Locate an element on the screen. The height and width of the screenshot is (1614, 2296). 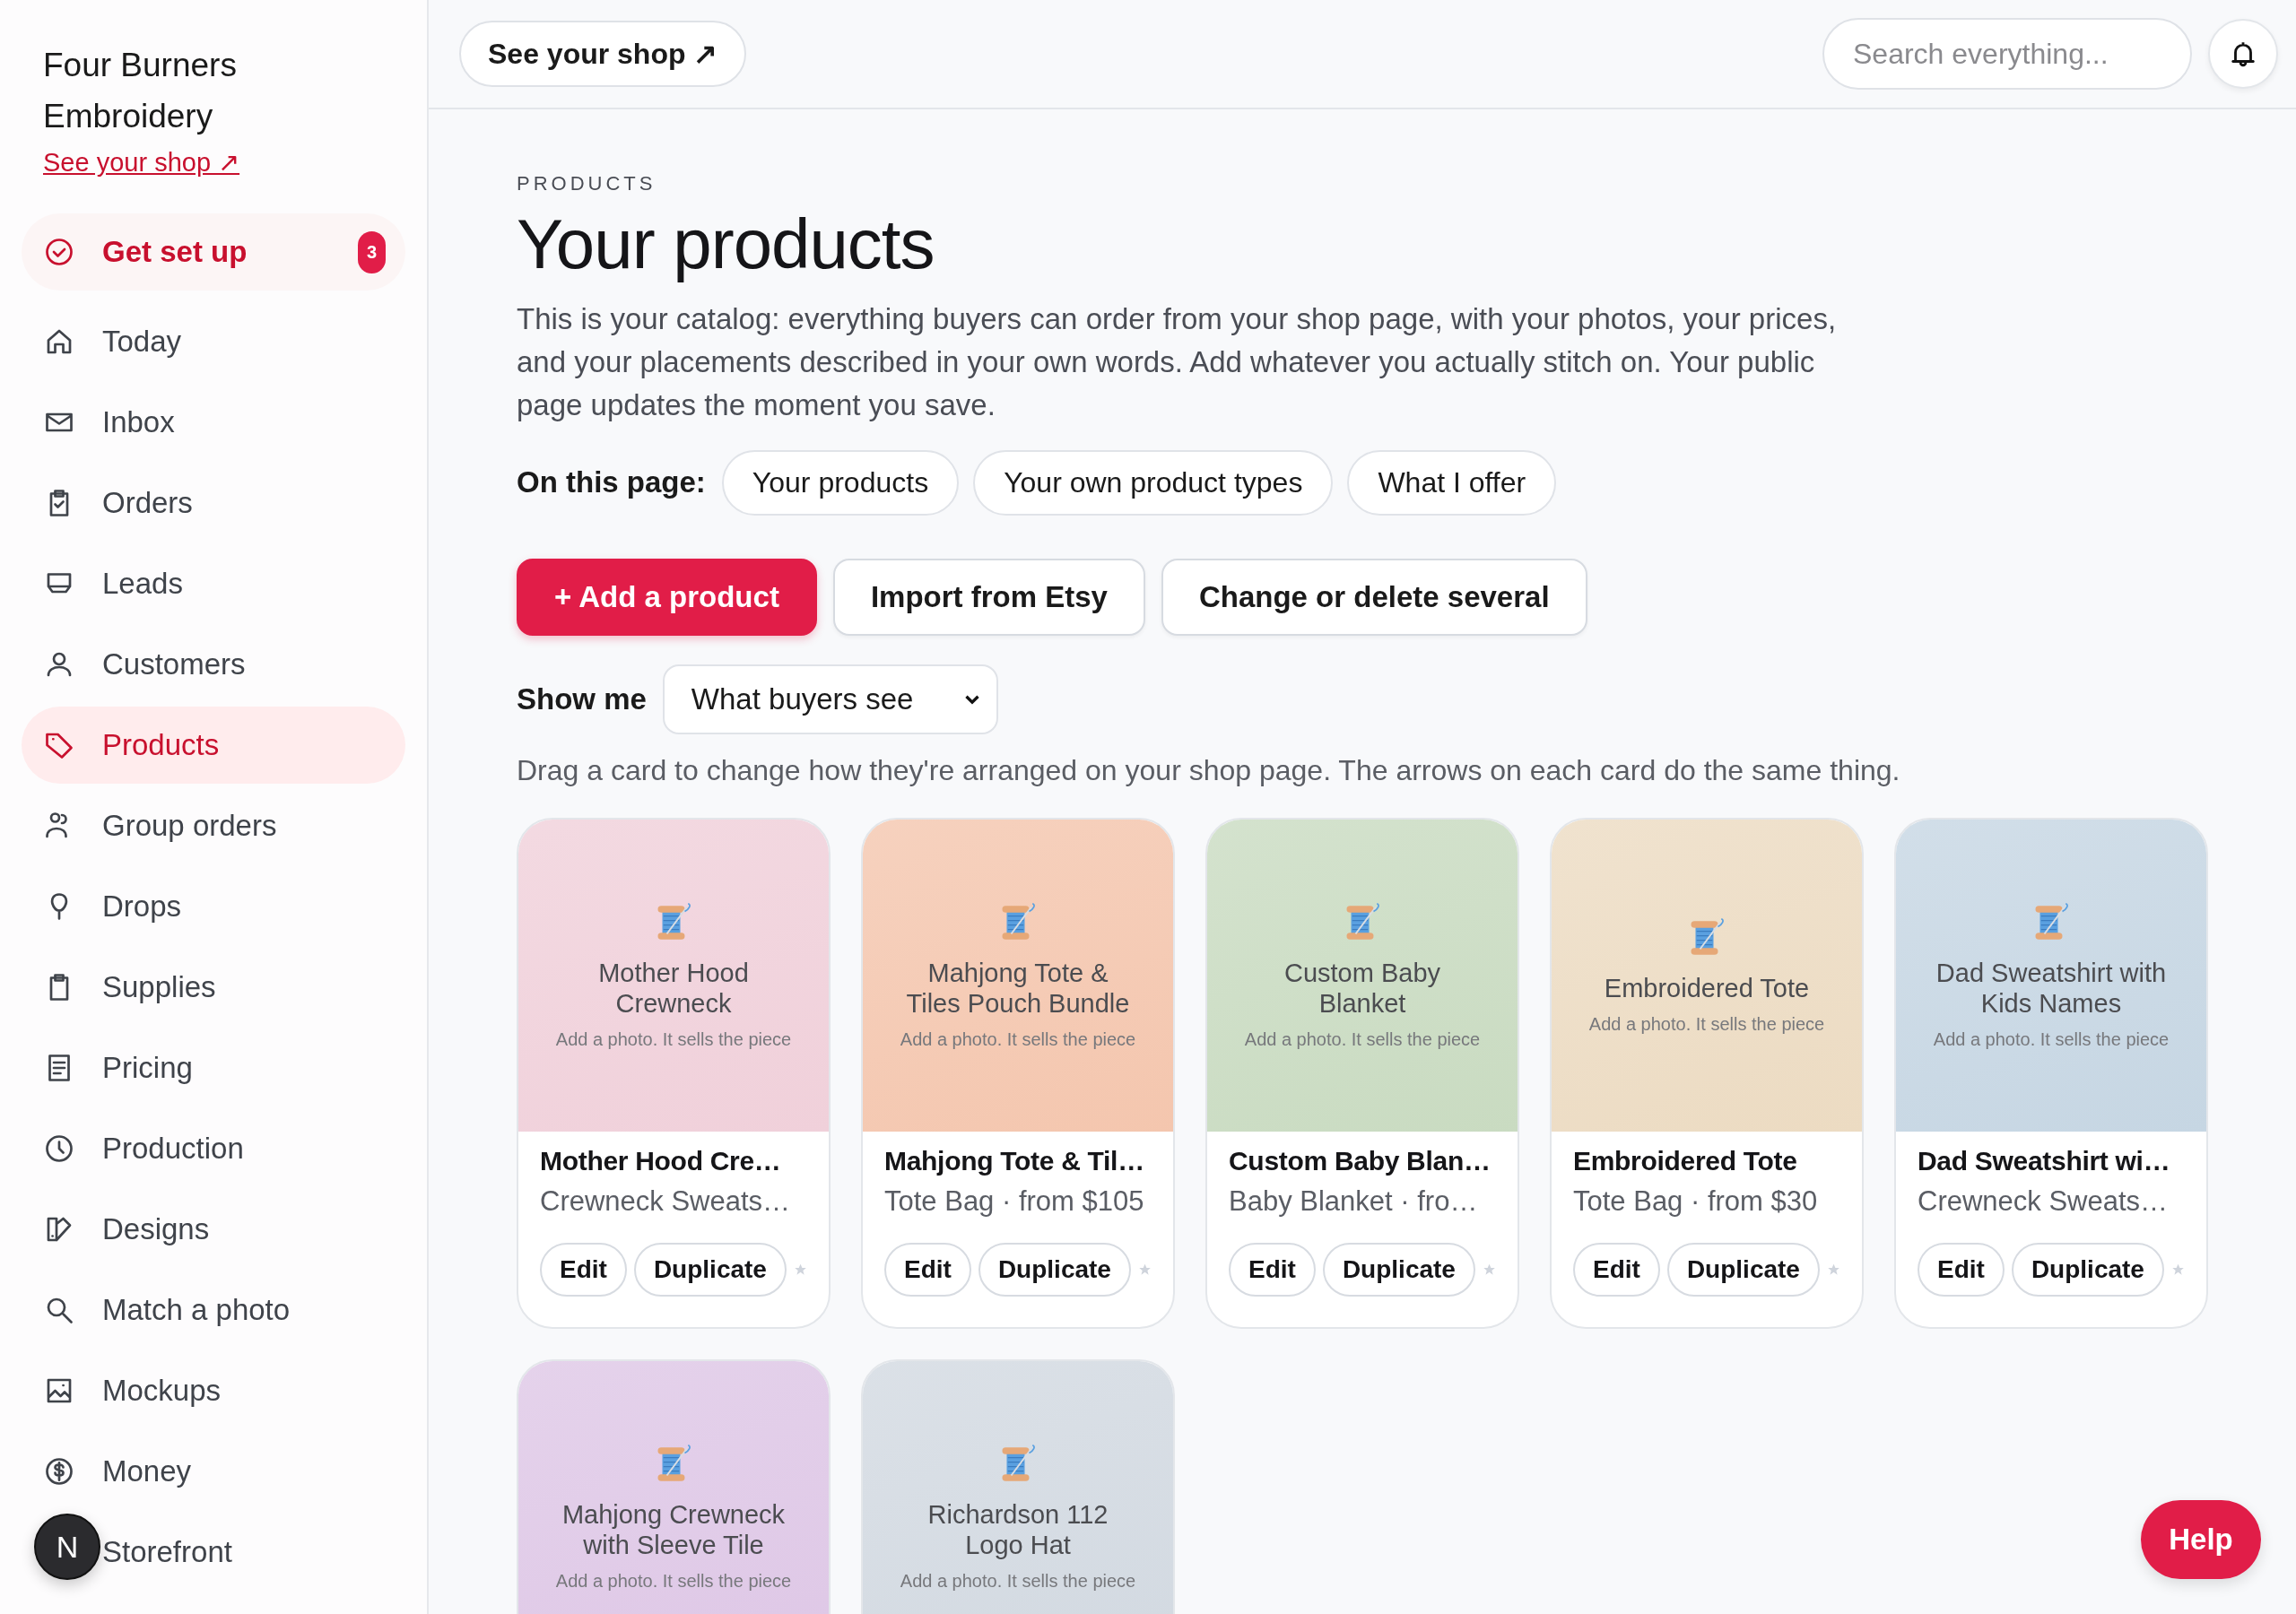
see-shop-link: See your shop ↗ is located at coordinates (141, 162).